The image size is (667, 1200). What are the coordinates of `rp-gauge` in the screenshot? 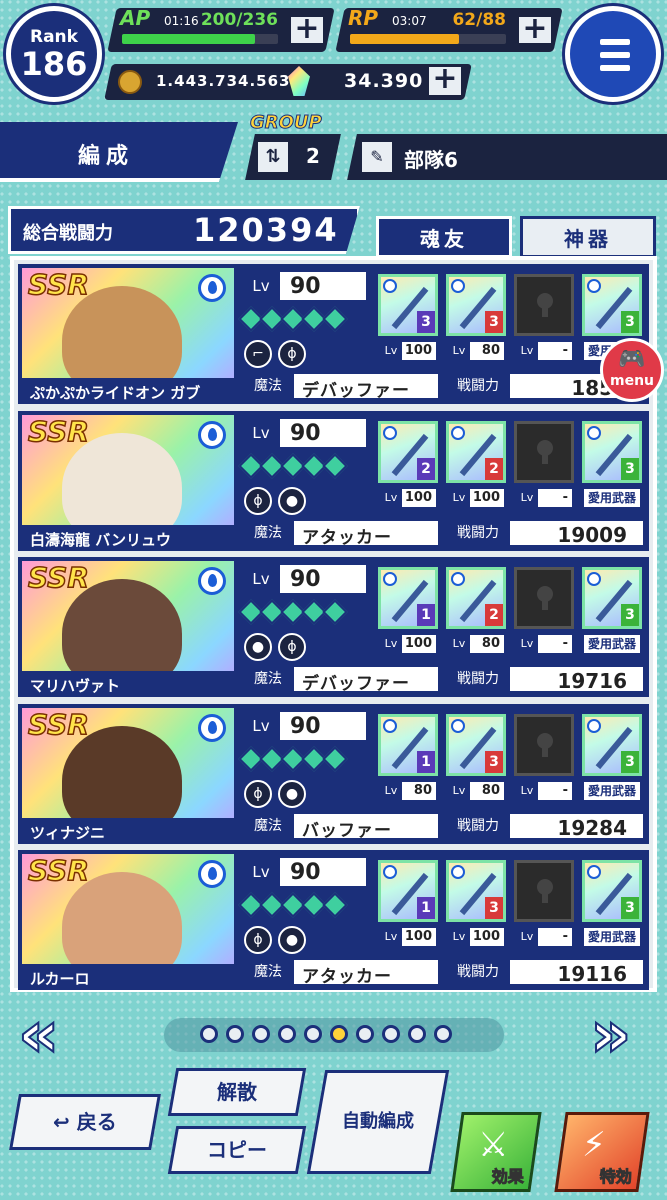 It's located at (428, 39).